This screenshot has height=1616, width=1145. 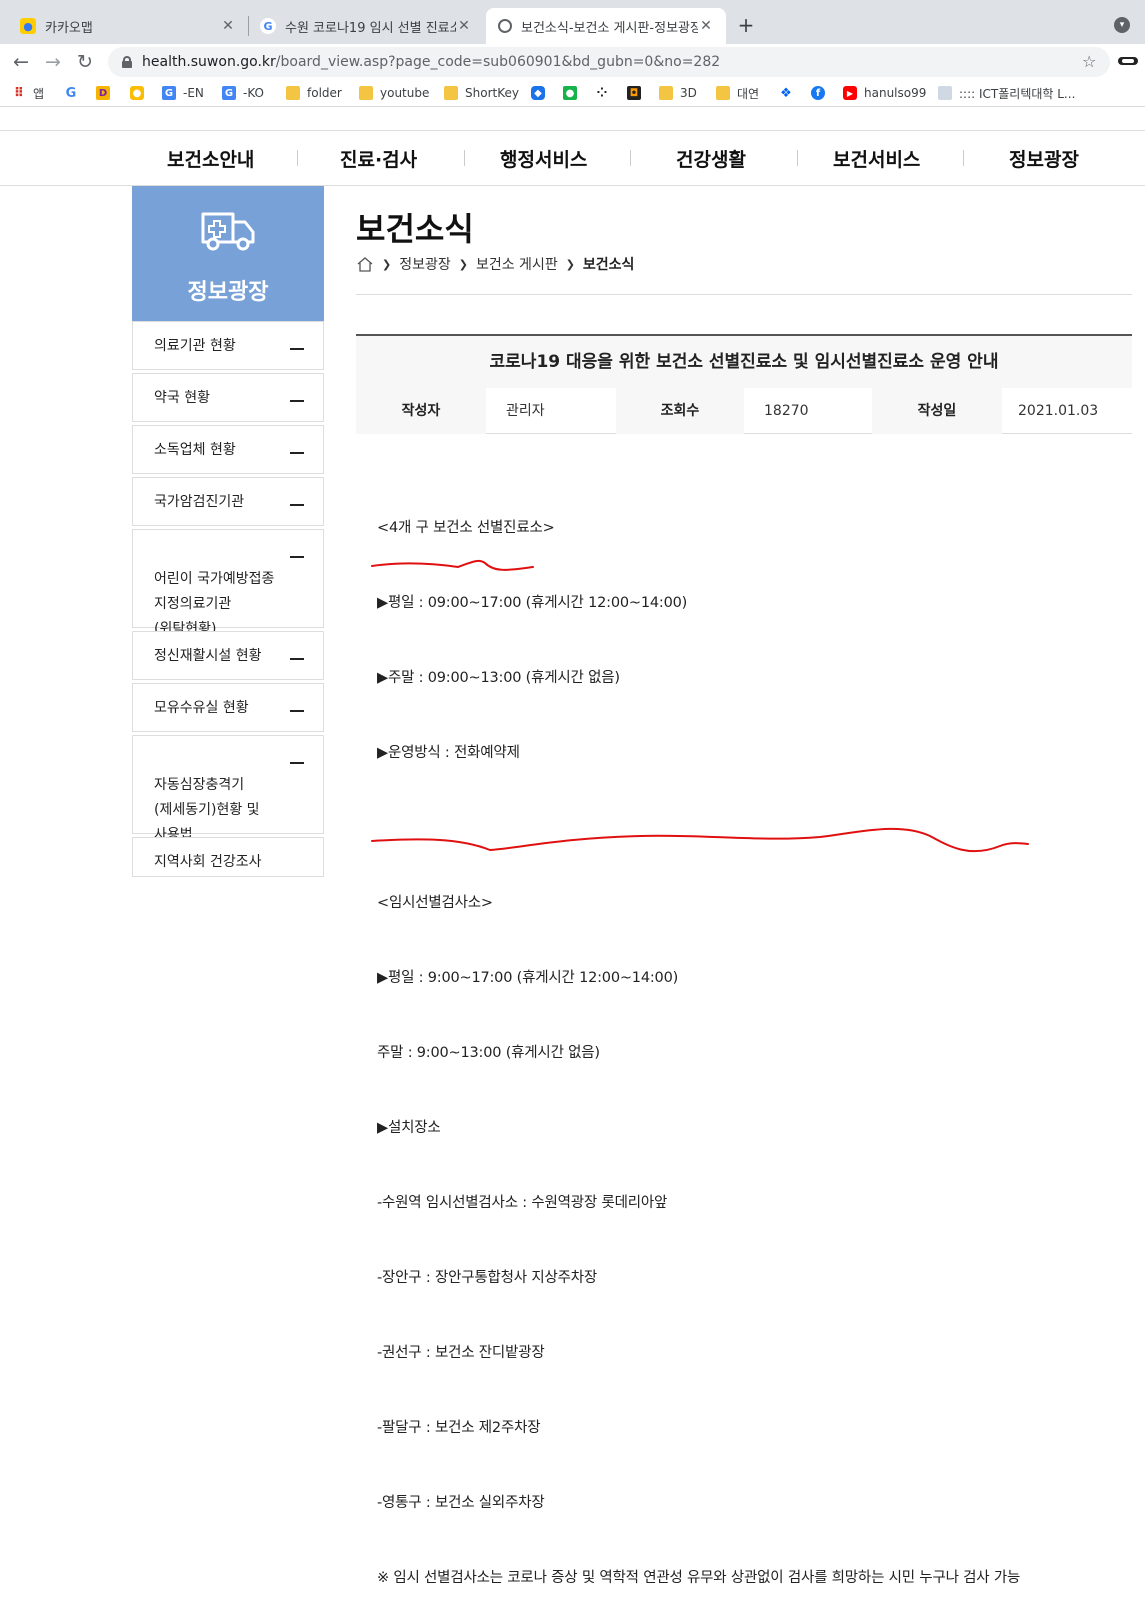 I want to click on sidebar-item-label: 국가암검진기관, so click(x=199, y=502).